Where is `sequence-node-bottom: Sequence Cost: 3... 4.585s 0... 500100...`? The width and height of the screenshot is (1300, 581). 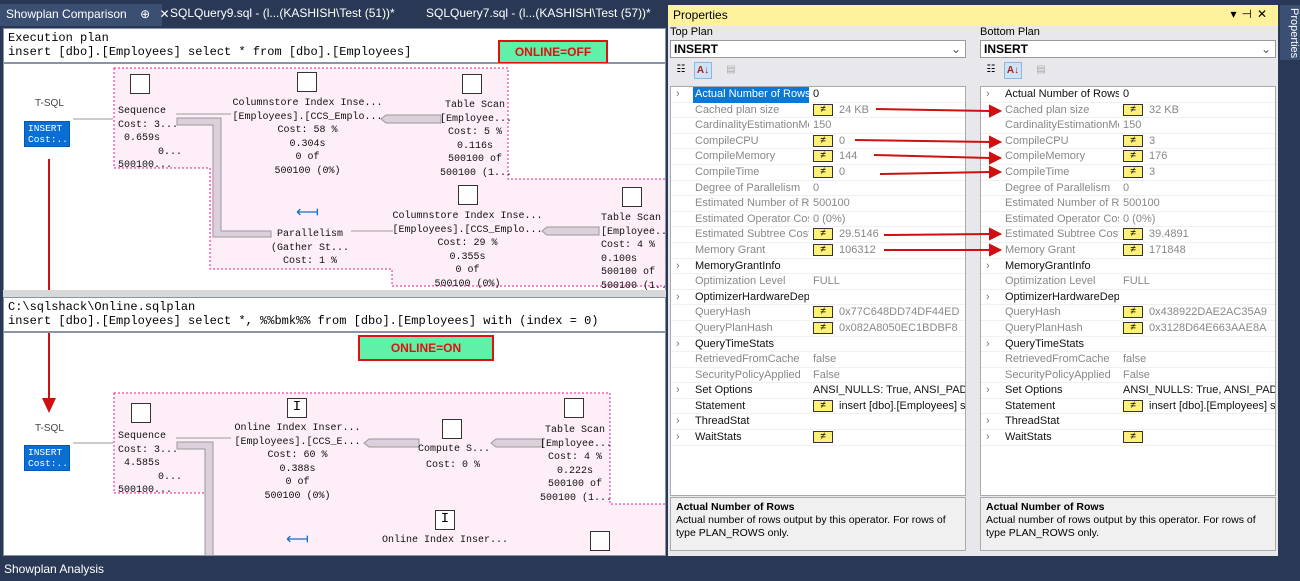 sequence-node-bottom: Sequence Cost: 3... 4.585s 0... 500100... is located at coordinates (150, 464).